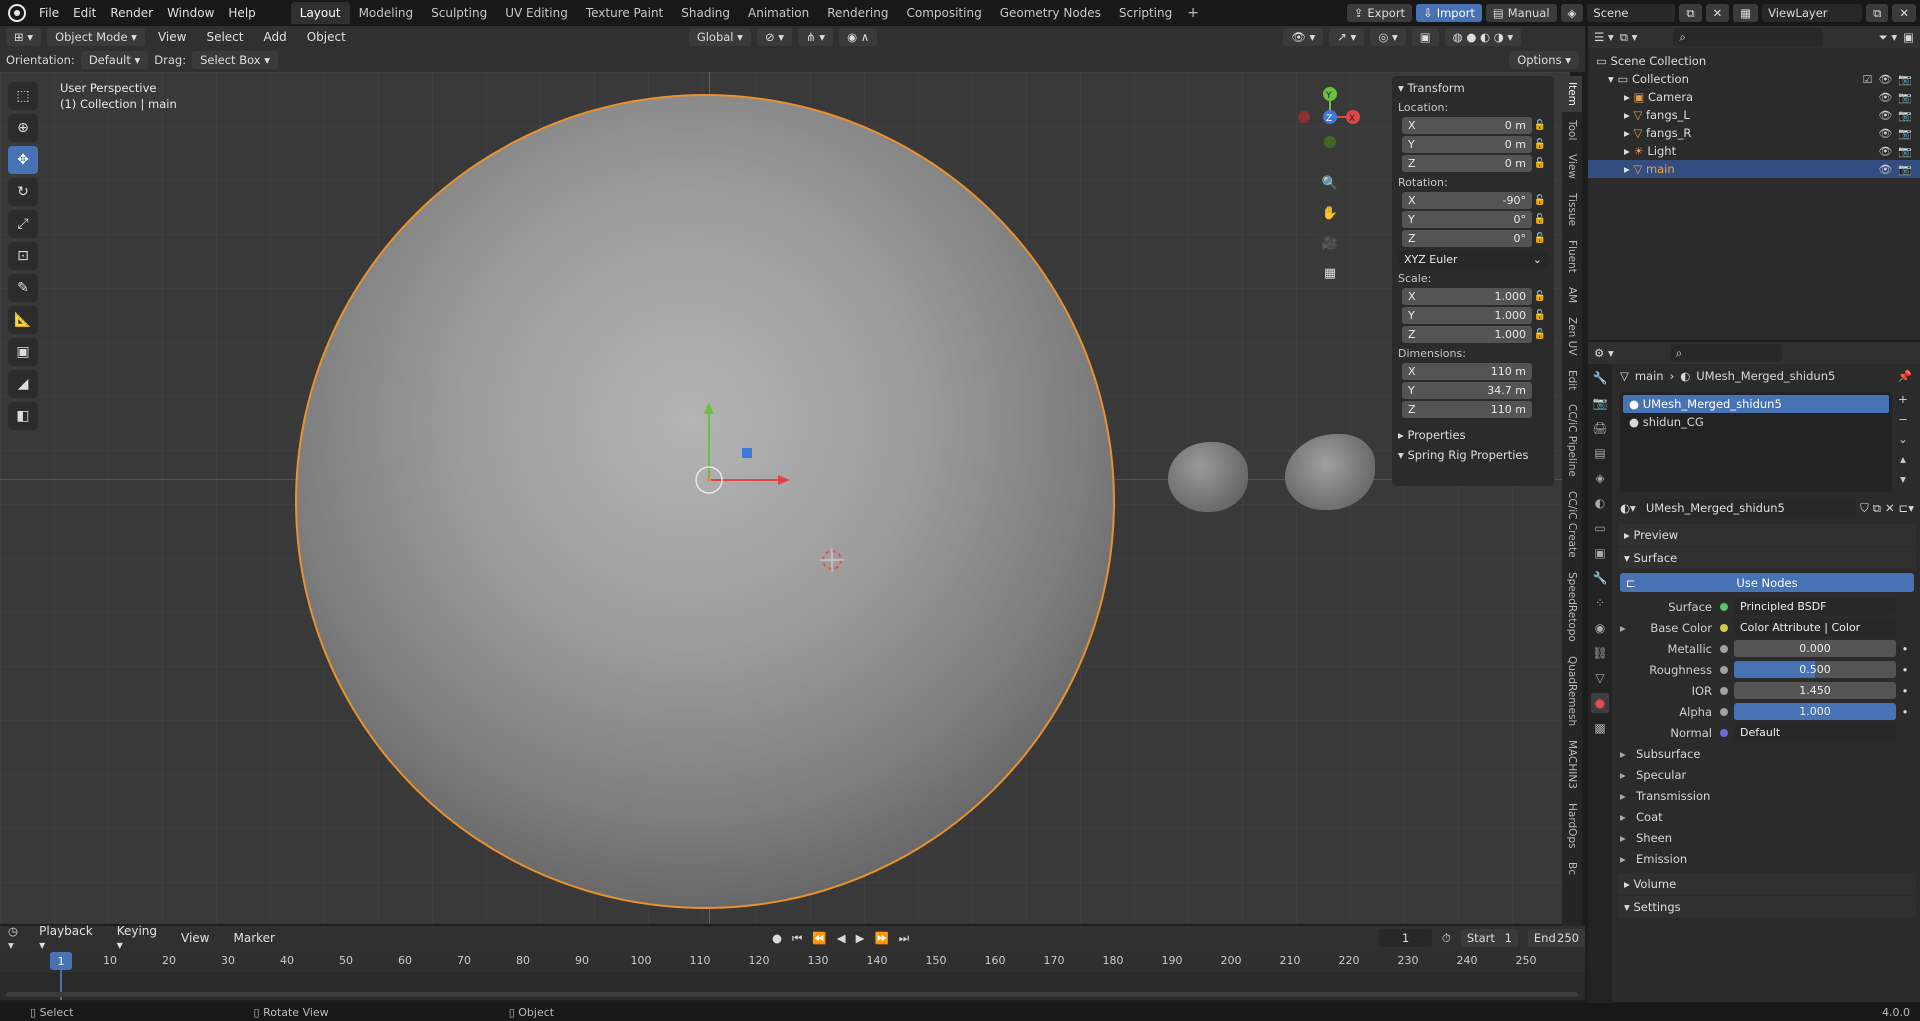 Image resolution: width=1920 pixels, height=1021 pixels. What do you see at coordinates (23, 320) in the screenshot?
I see `measure-tool-icon: 📐` at bounding box center [23, 320].